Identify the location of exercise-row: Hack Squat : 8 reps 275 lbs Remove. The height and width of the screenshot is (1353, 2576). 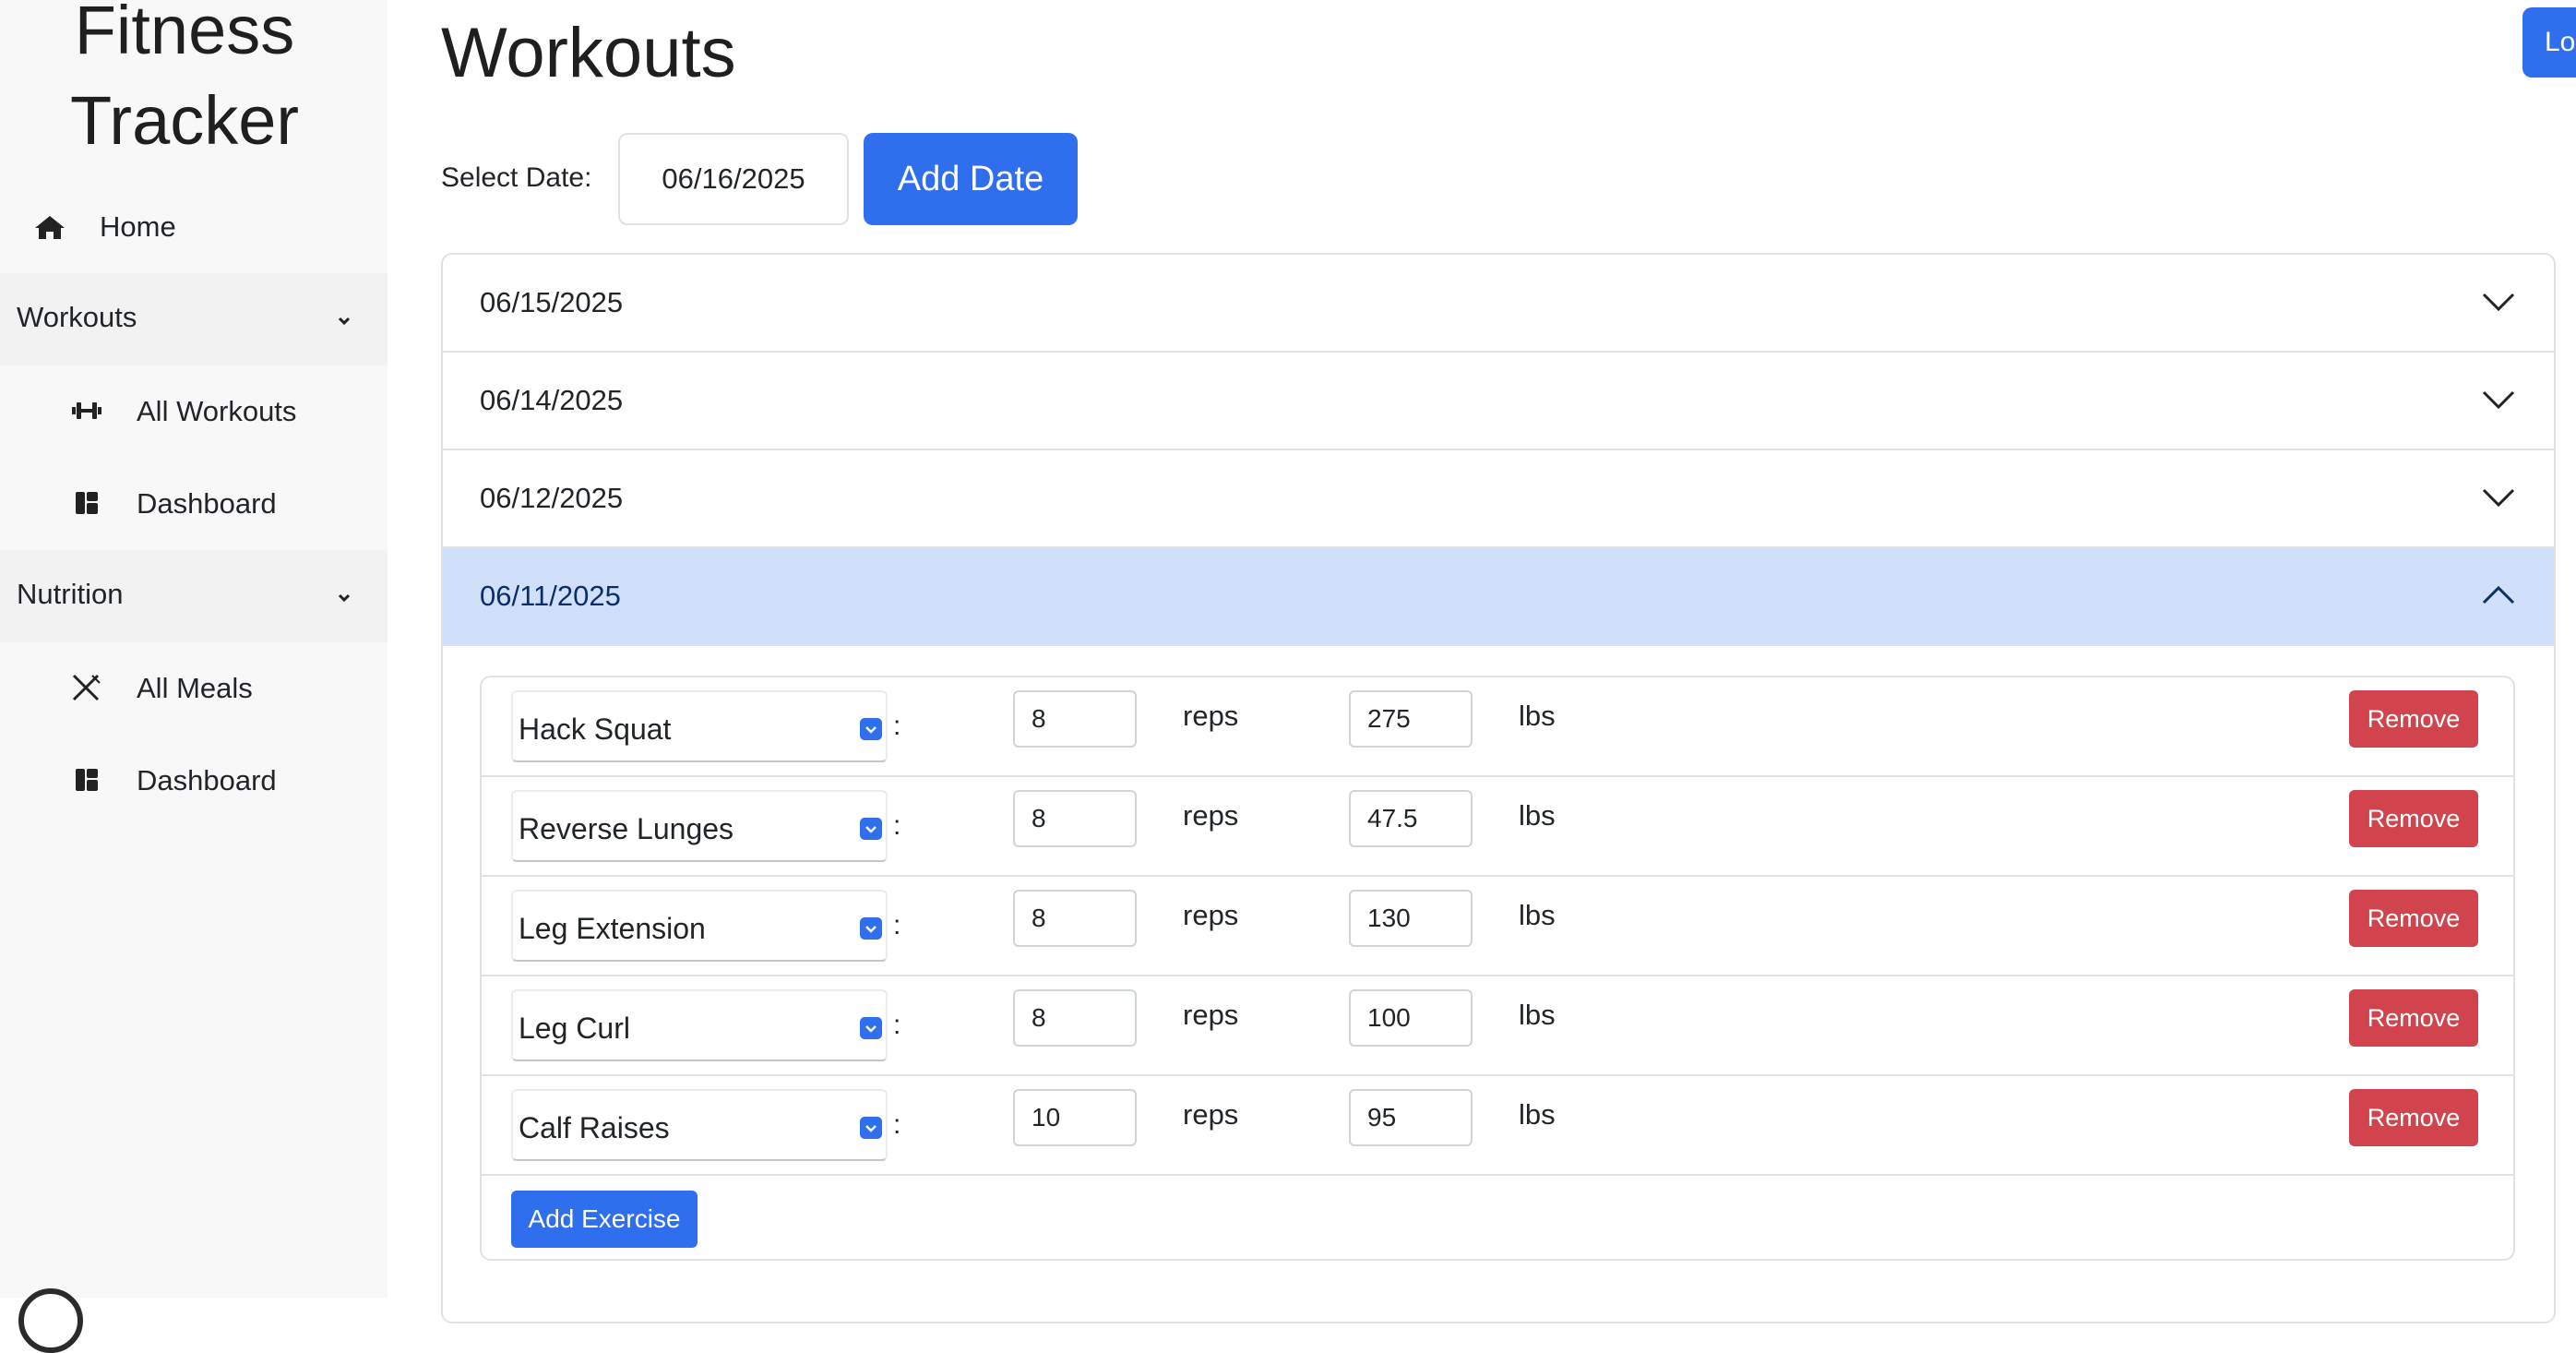
(1497, 727).